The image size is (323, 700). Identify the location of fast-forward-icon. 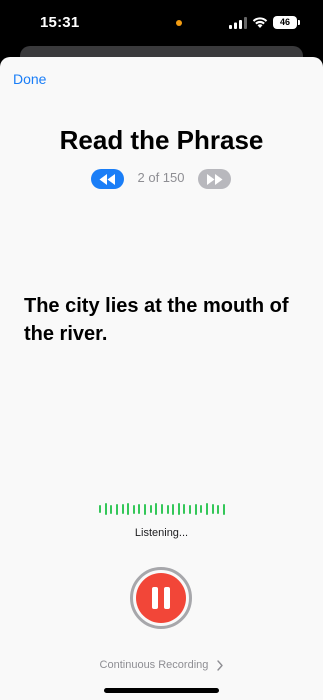
(215, 179).